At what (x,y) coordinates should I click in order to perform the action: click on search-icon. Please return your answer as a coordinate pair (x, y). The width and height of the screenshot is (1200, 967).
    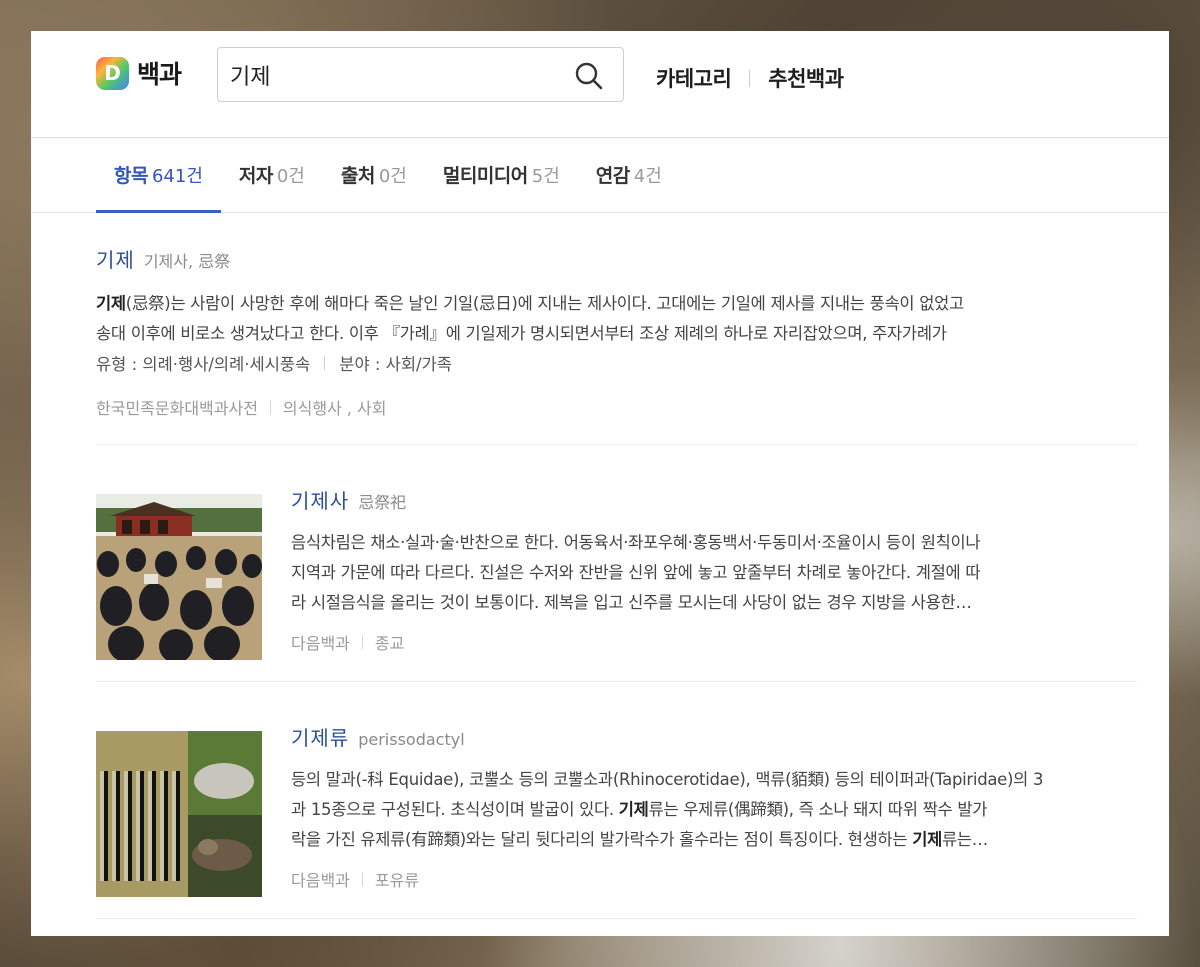
    Looking at the image, I should click on (589, 76).